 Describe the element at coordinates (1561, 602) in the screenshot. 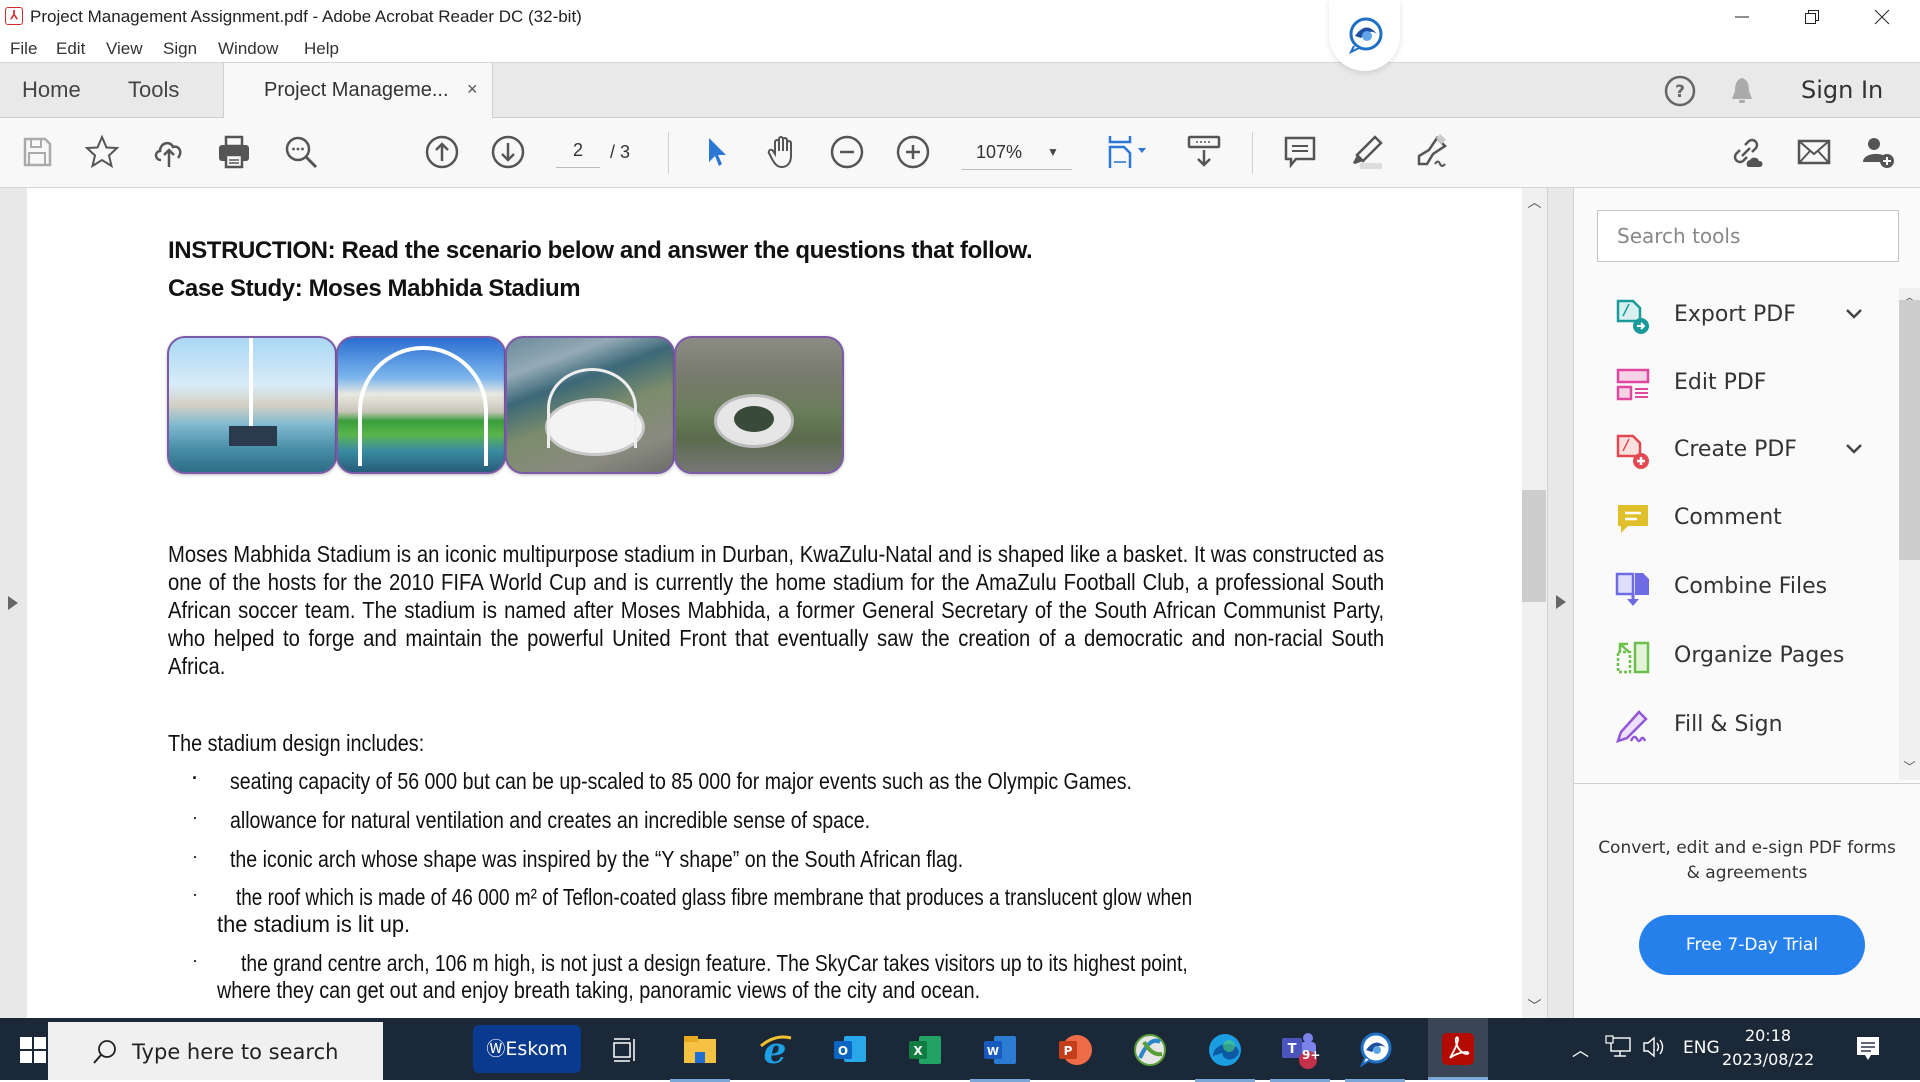

I see `collapse-tools-pane-icon` at that location.